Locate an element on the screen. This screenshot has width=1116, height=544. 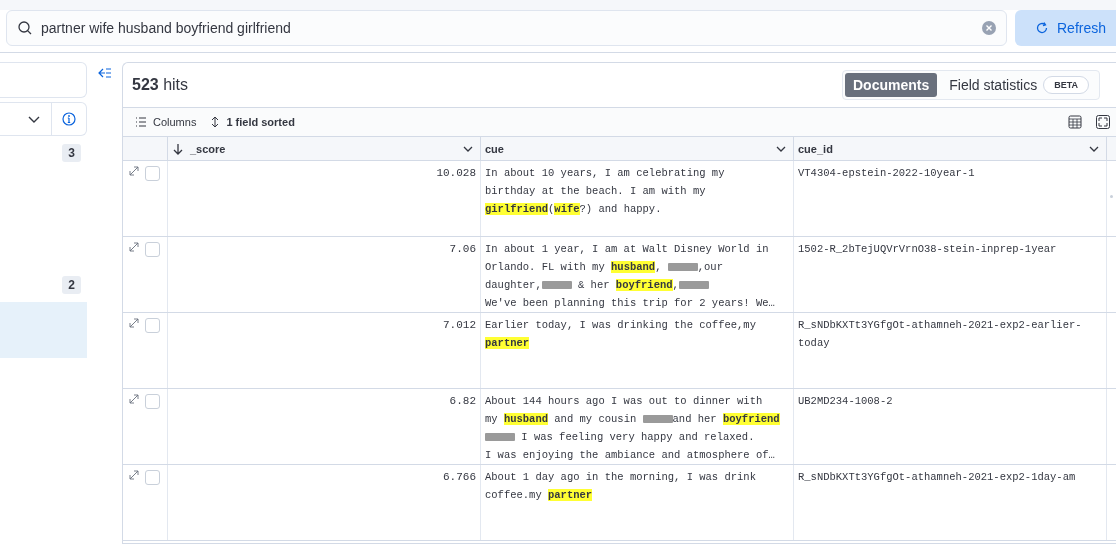
table-cell: 7.012 is located at coordinates (459, 325).